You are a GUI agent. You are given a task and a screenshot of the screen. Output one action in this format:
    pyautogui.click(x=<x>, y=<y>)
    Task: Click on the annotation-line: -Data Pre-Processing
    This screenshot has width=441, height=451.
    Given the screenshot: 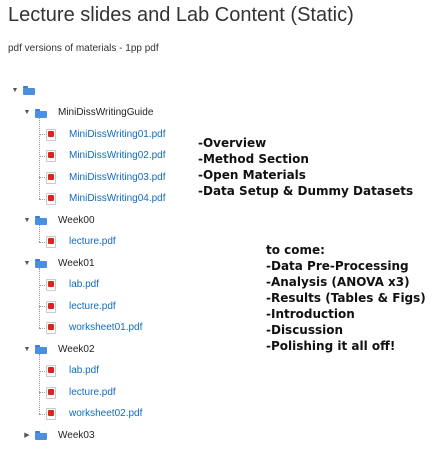 What is the action you would take?
    pyautogui.click(x=337, y=266)
    